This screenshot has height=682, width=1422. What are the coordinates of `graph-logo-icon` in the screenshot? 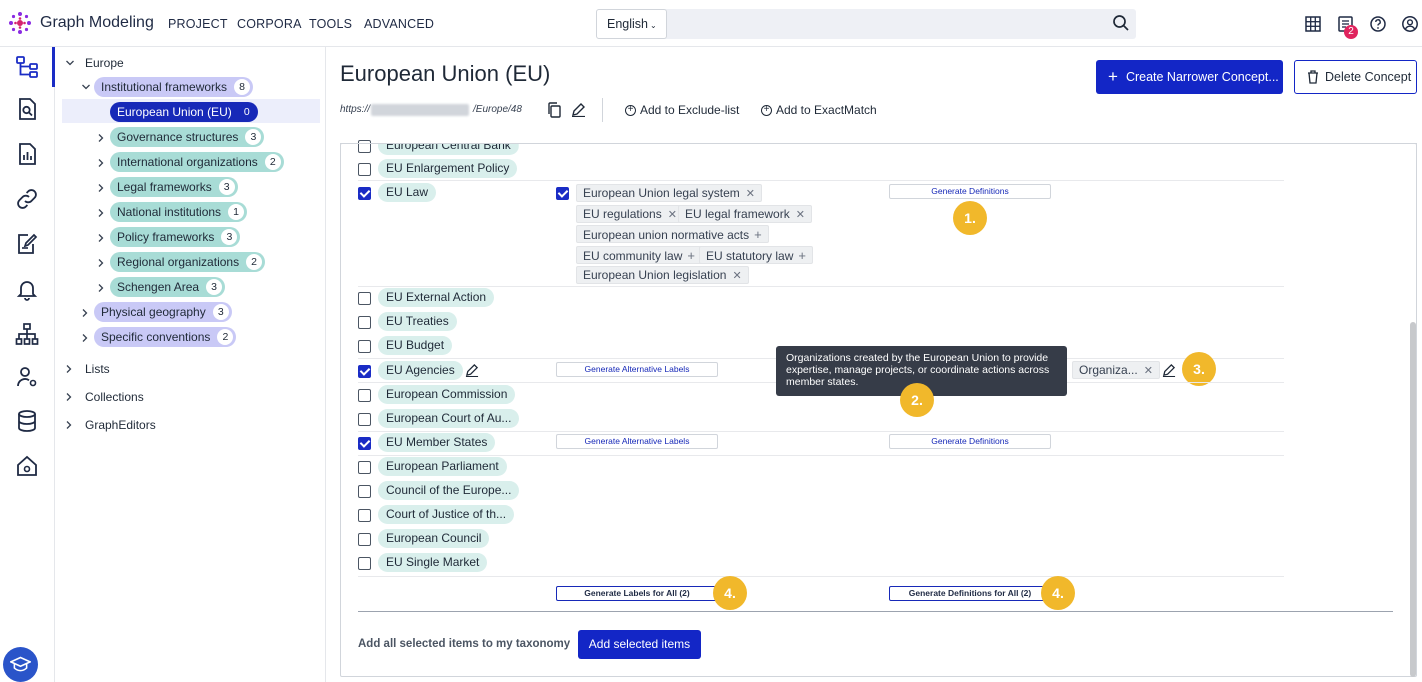 It's located at (20, 23).